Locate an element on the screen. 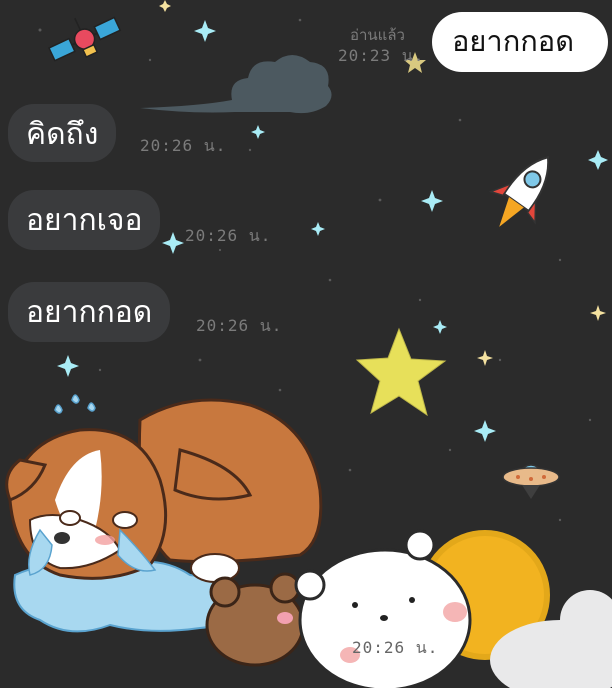  message-bubble-incoming: อยากกอด is located at coordinates (89, 312).